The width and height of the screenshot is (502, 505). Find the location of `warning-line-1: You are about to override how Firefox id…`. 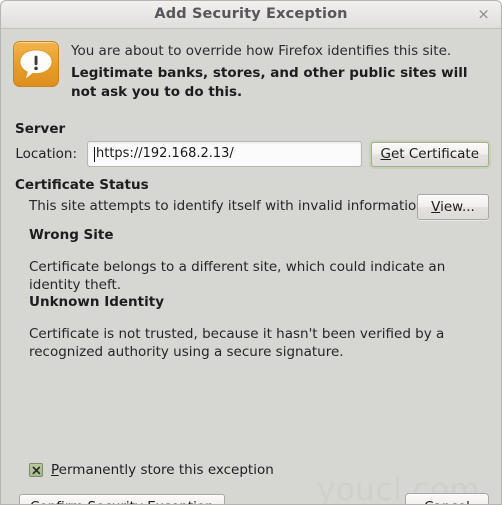

warning-line-1: You are about to override how Firefox id… is located at coordinates (261, 51).